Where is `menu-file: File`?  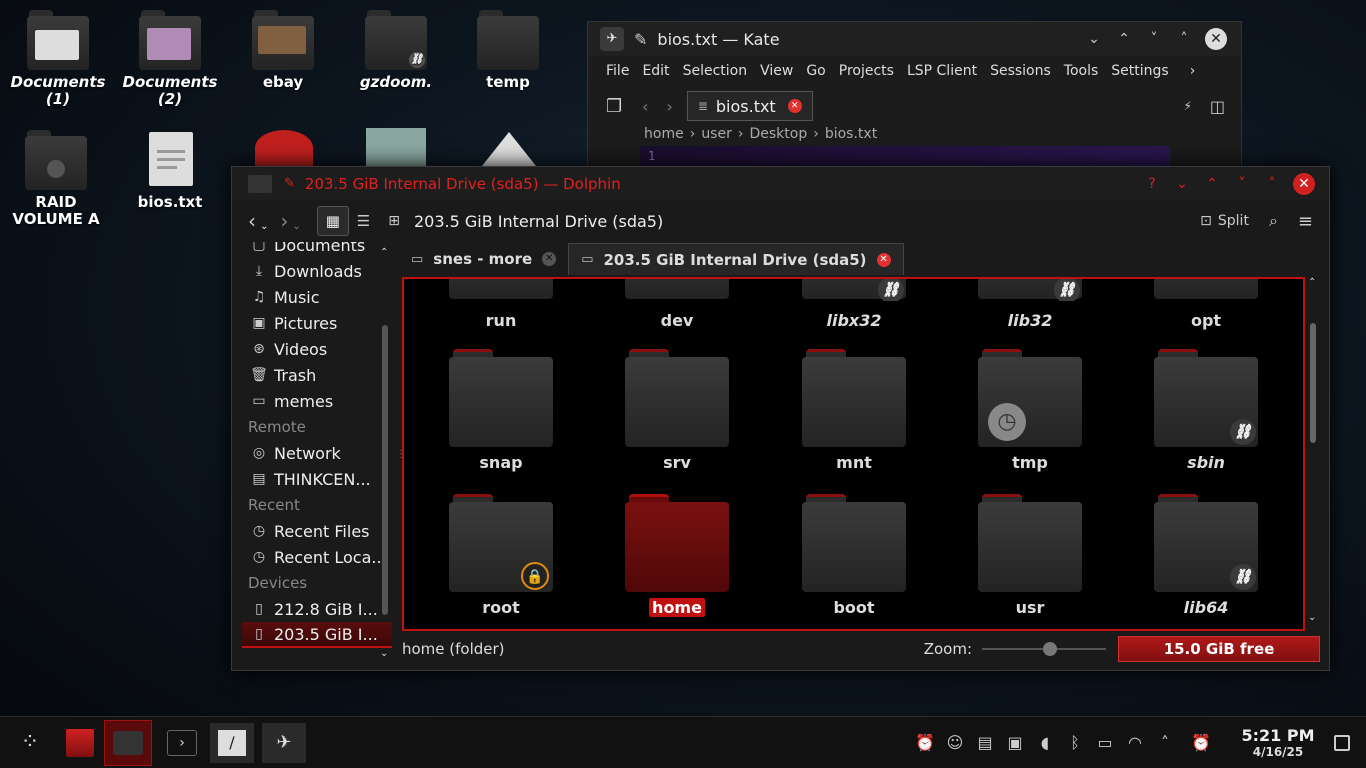
menu-file: File is located at coordinates (617, 71).